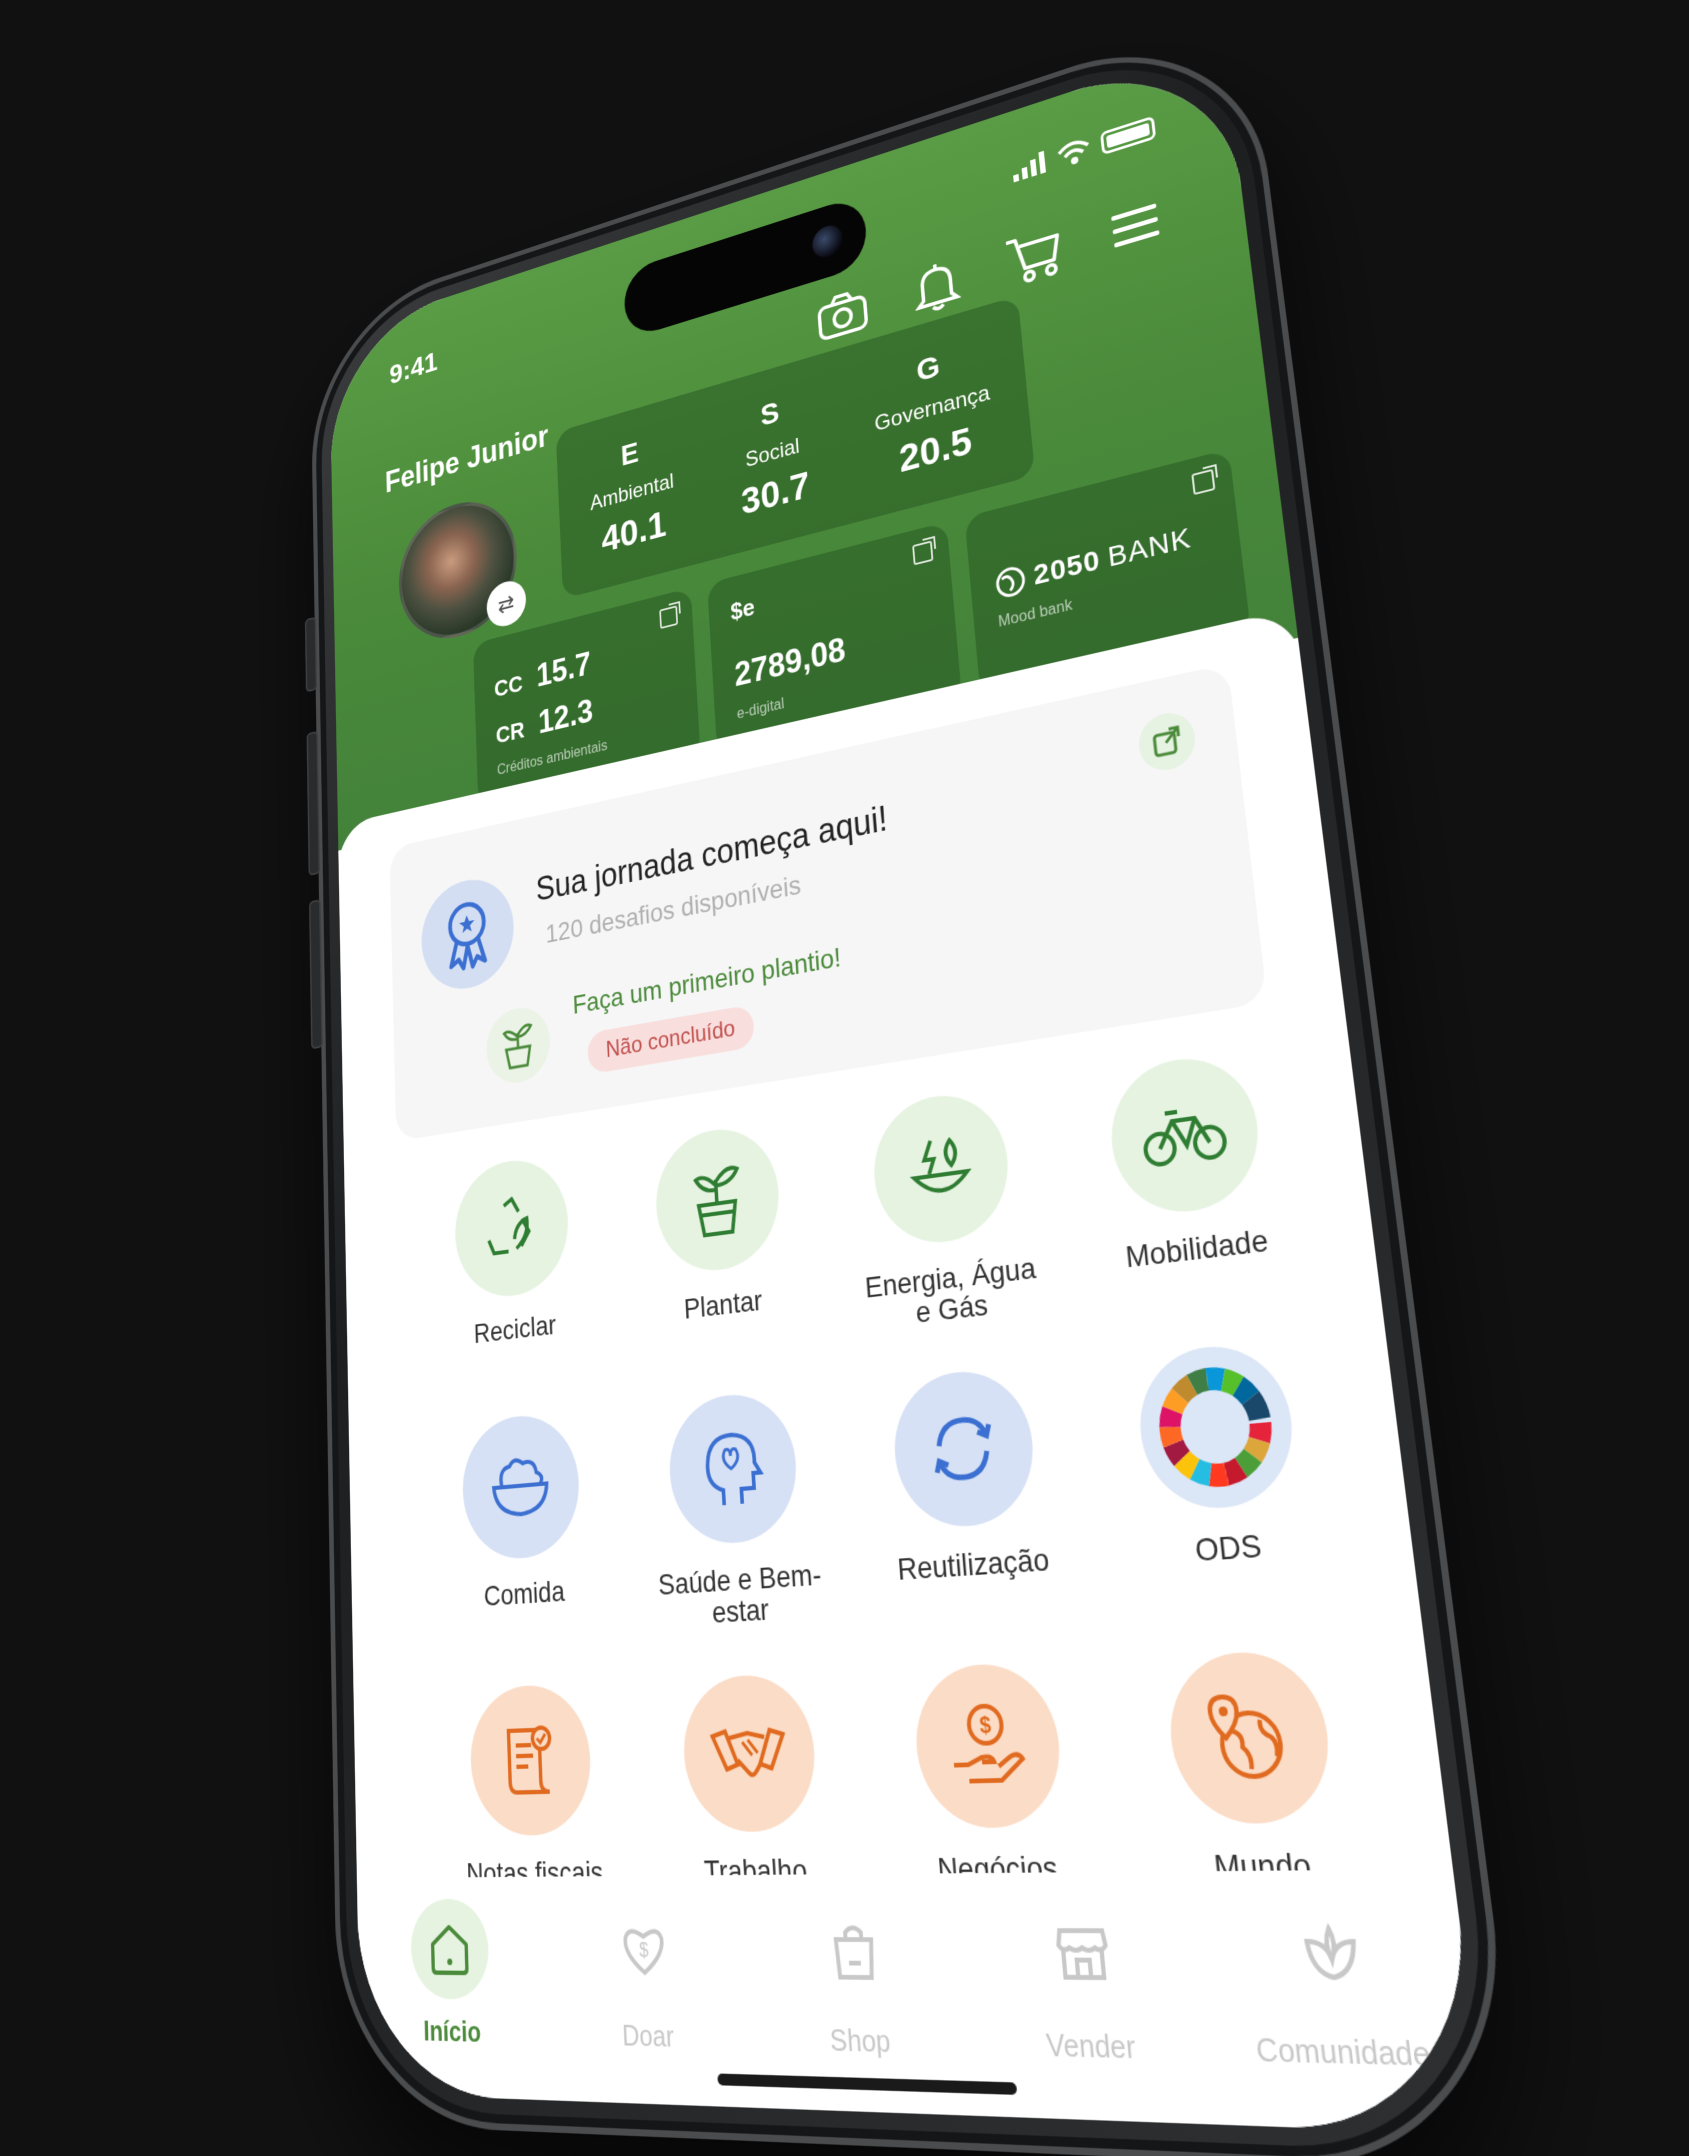 The width and height of the screenshot is (1689, 2156). Describe the element at coordinates (563, 669) in the screenshot. I see `cc-value: 15.7` at that location.